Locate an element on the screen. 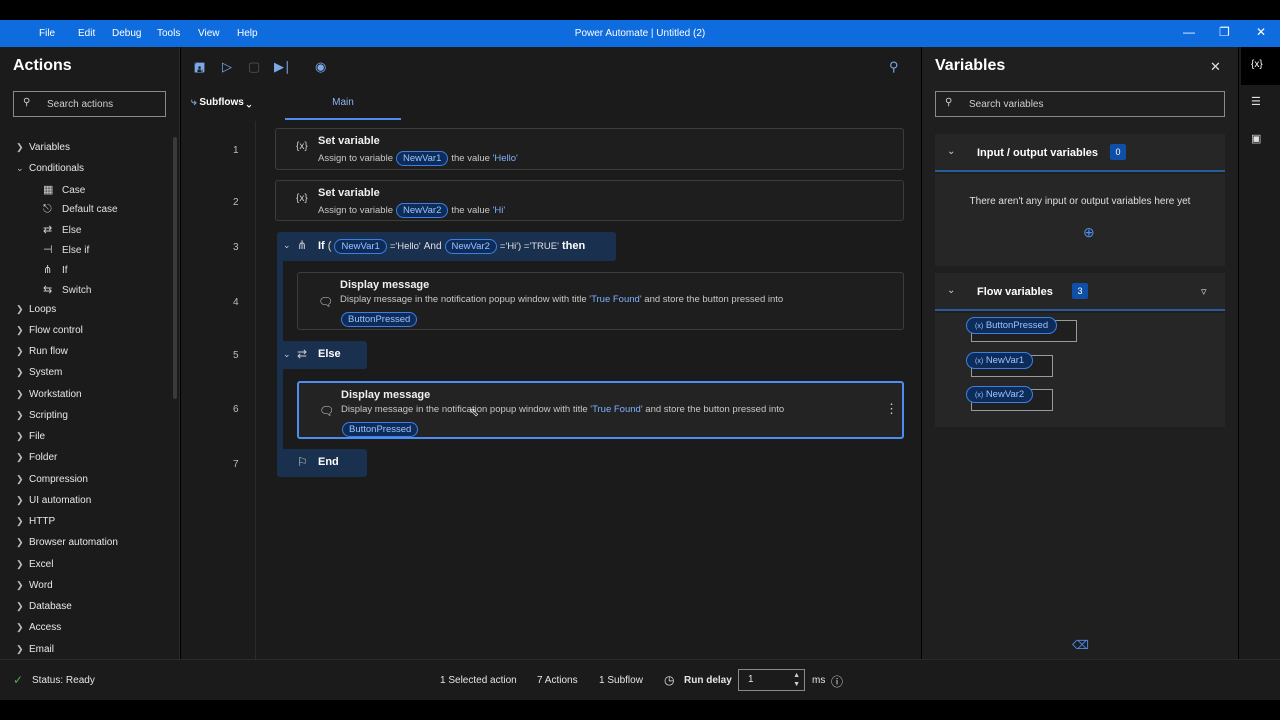 Image resolution: width=1280 pixels, height=720 pixels. category-email: ❯ Email is located at coordinates (35, 649).